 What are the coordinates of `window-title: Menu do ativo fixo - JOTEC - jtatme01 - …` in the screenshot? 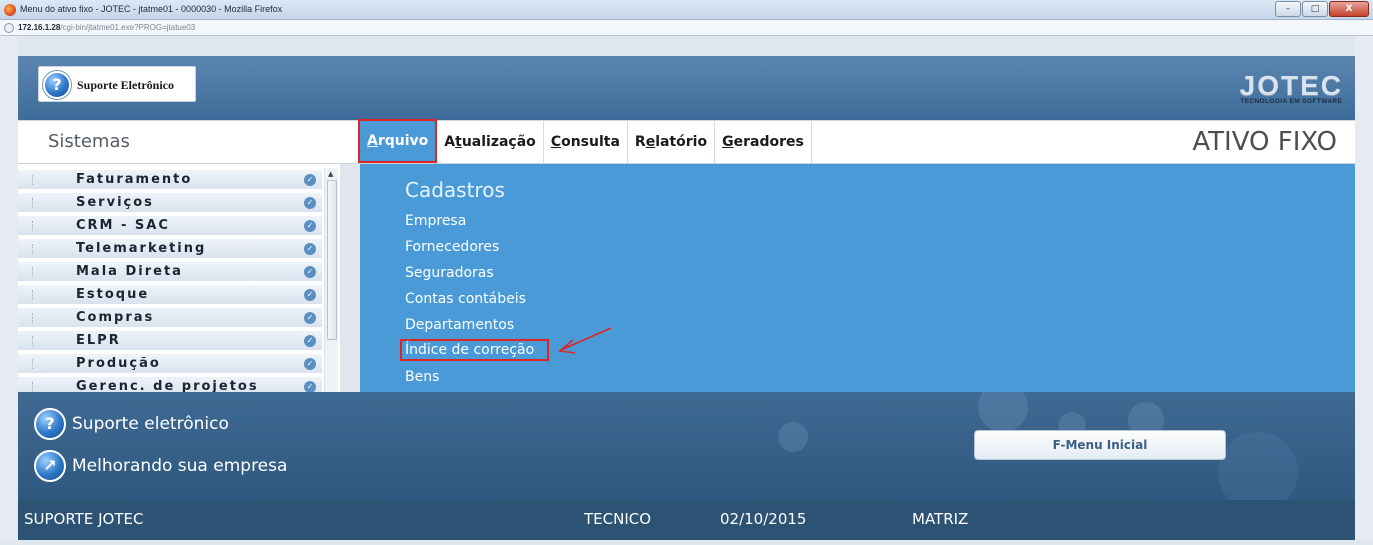 It's located at (151, 9).